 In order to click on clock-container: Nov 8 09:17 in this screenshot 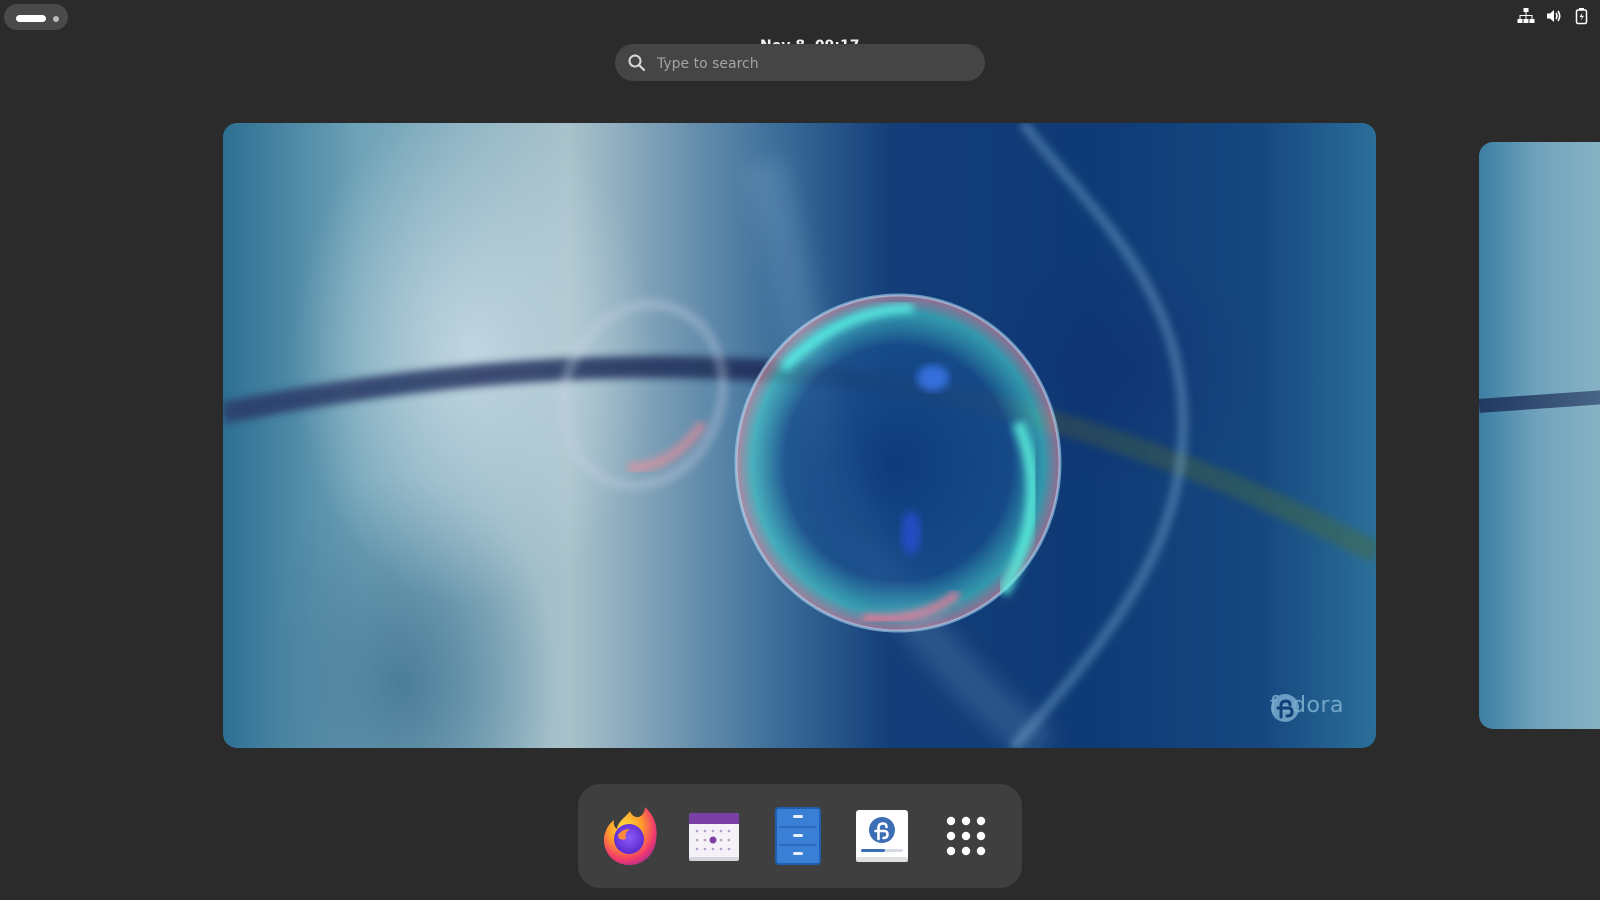, I will do `click(800, 27)`.